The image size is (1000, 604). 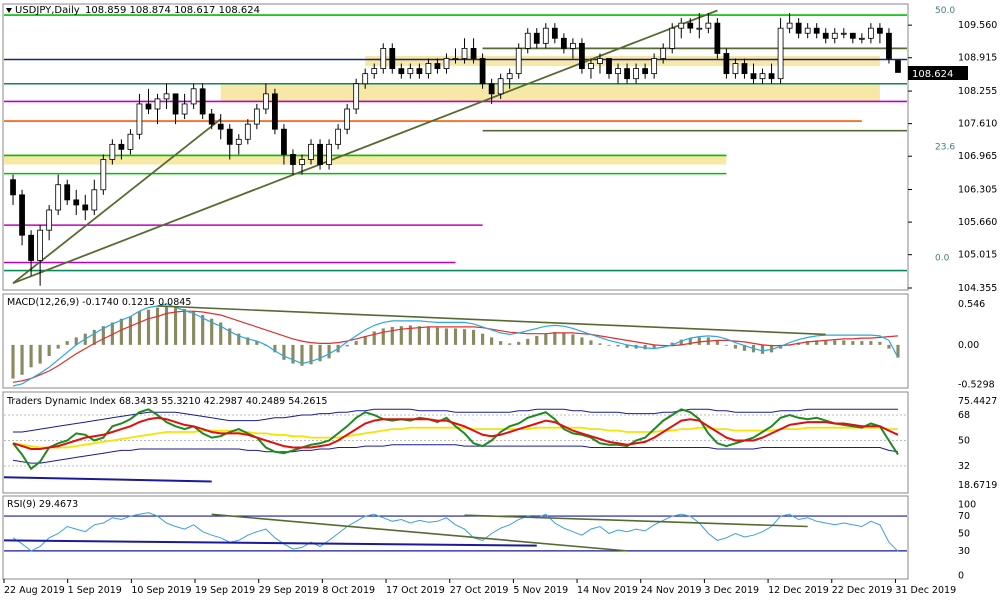 I want to click on price-axis-label: 105.015, so click(x=977, y=255).